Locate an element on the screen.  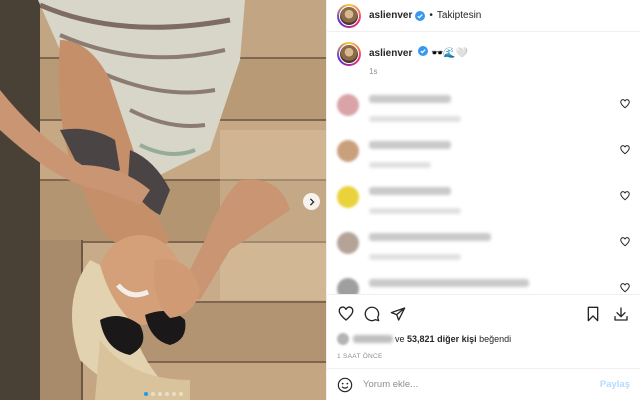
likes-summary: ve 53,821 diğer kişi beğendi is located at coordinates (483, 339).